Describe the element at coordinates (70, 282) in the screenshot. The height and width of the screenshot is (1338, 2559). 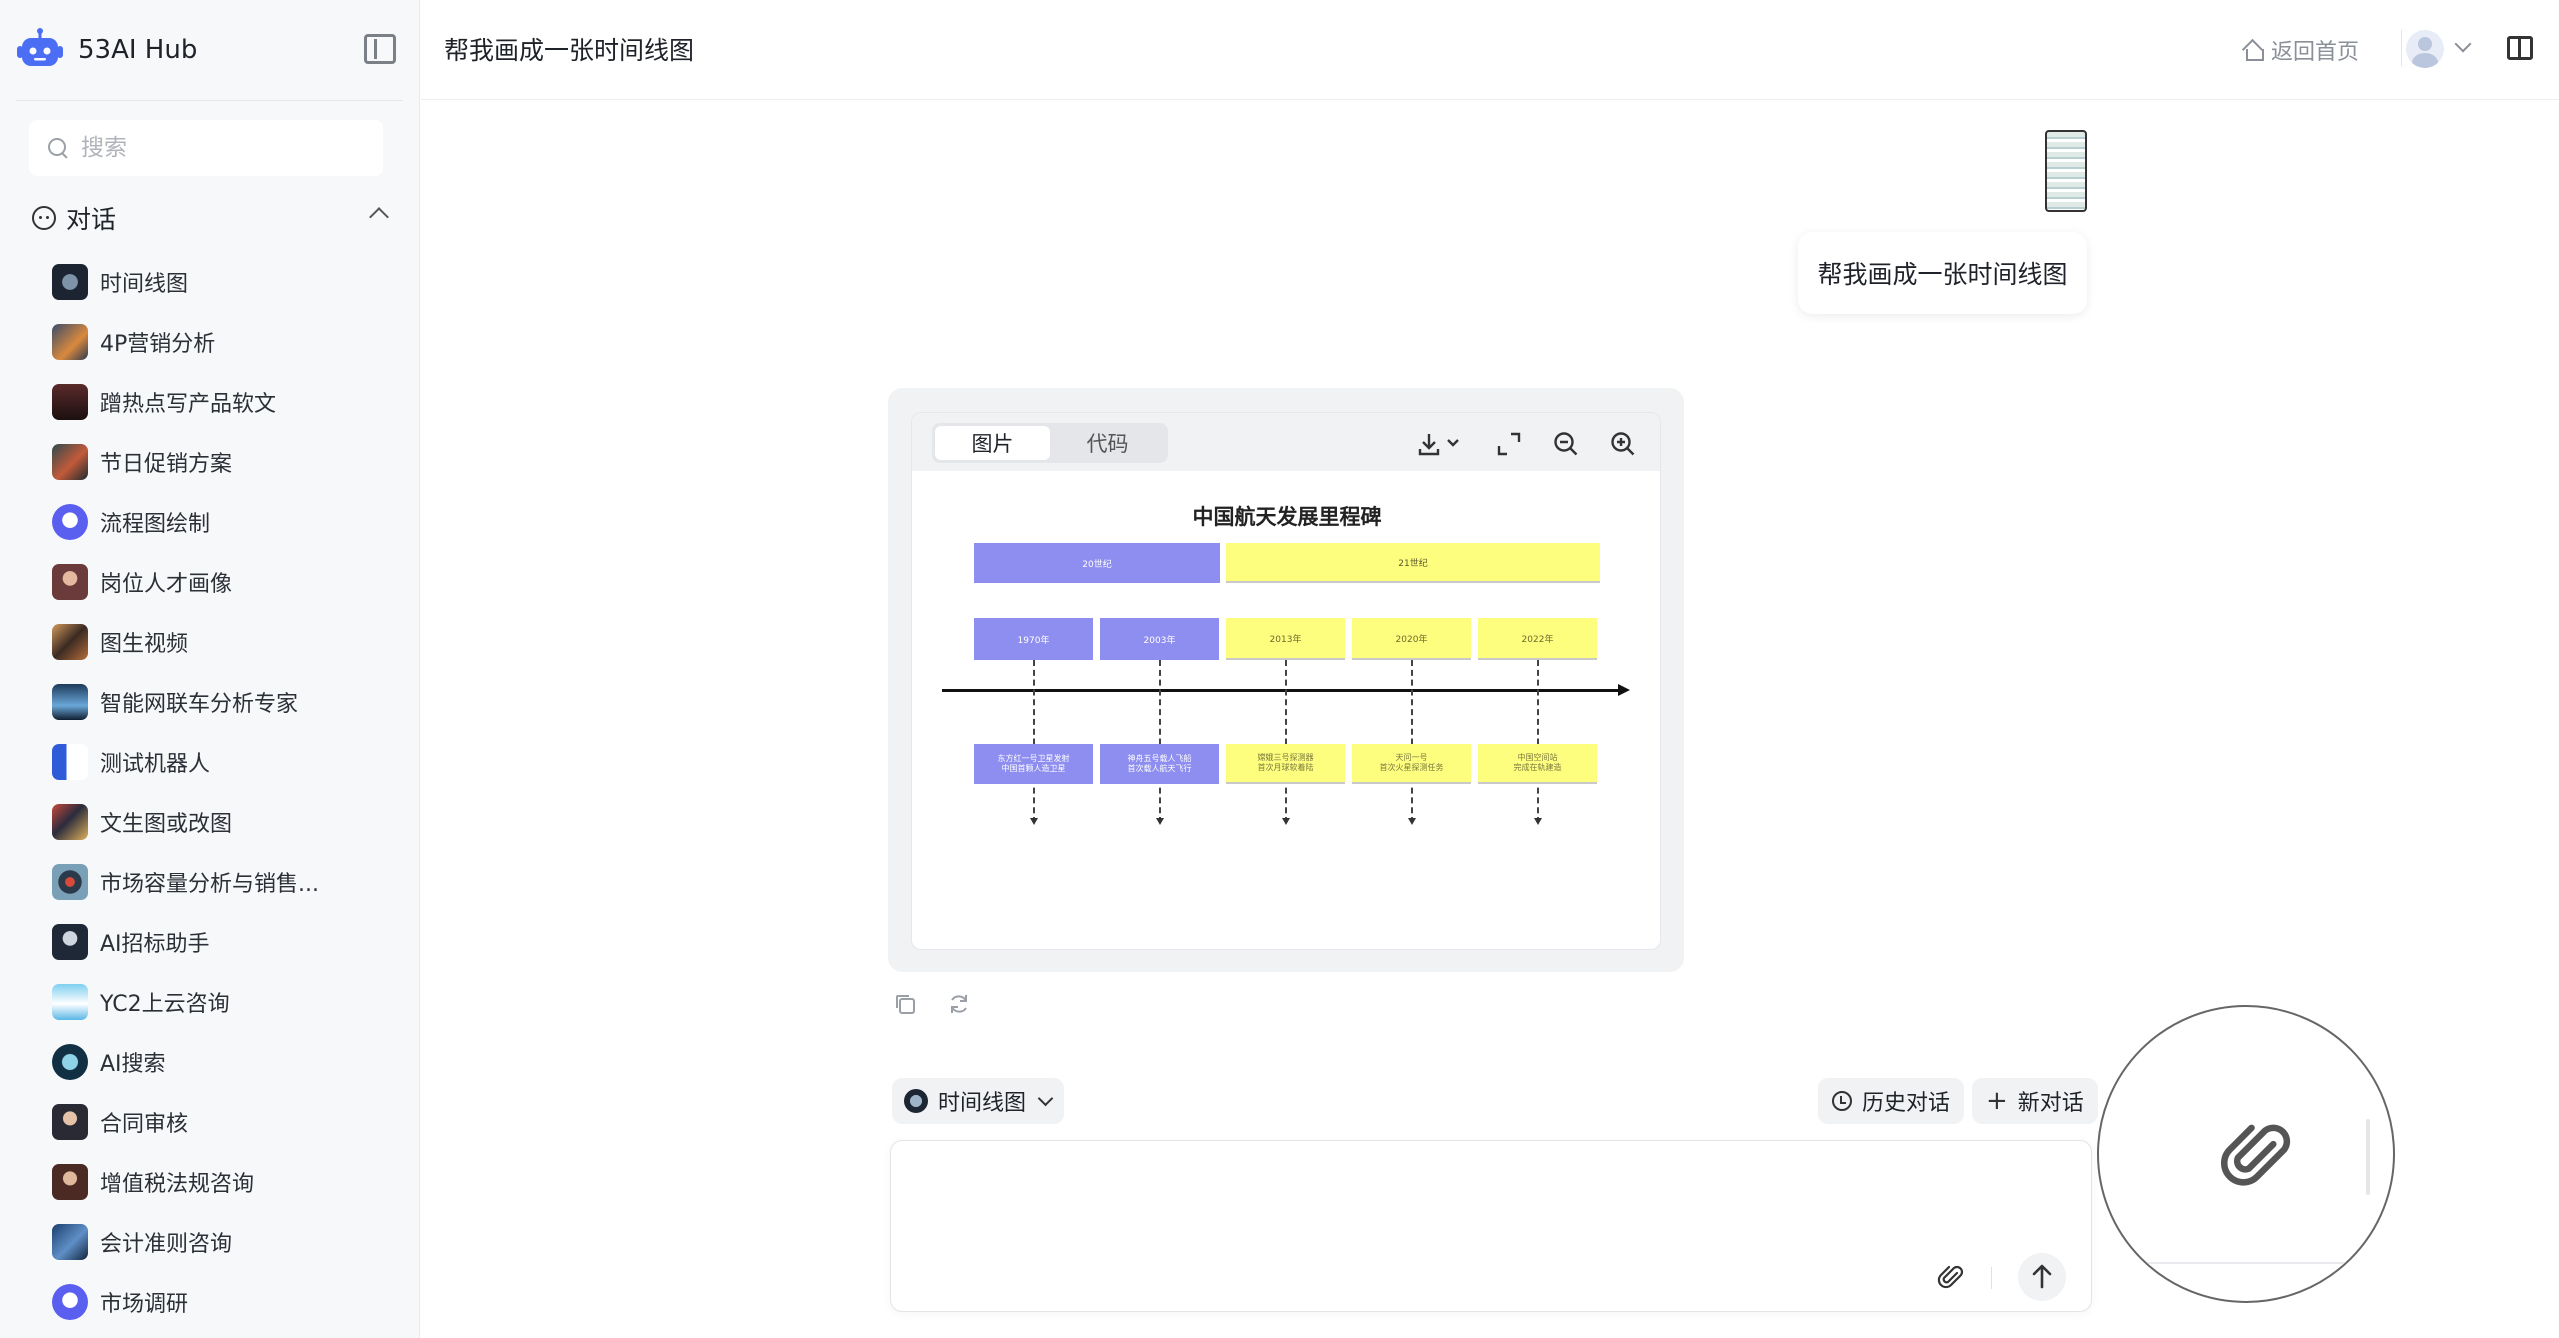
I see `timeline-avatar-icon` at that location.